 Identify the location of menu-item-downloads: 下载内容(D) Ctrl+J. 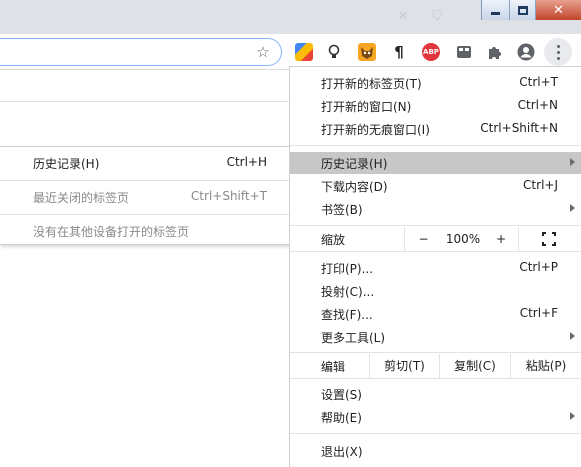
(435, 186).